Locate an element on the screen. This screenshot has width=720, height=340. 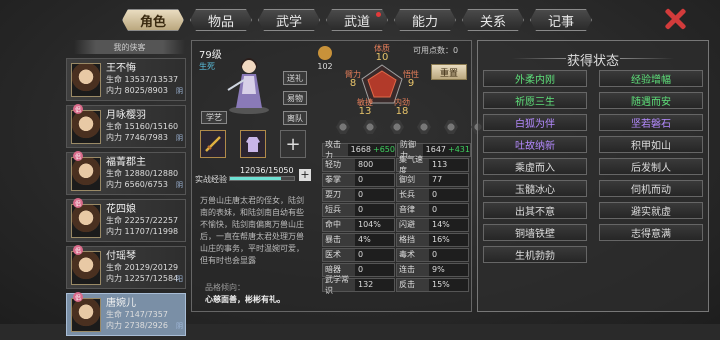
armor-slot is located at coordinates (253, 144).